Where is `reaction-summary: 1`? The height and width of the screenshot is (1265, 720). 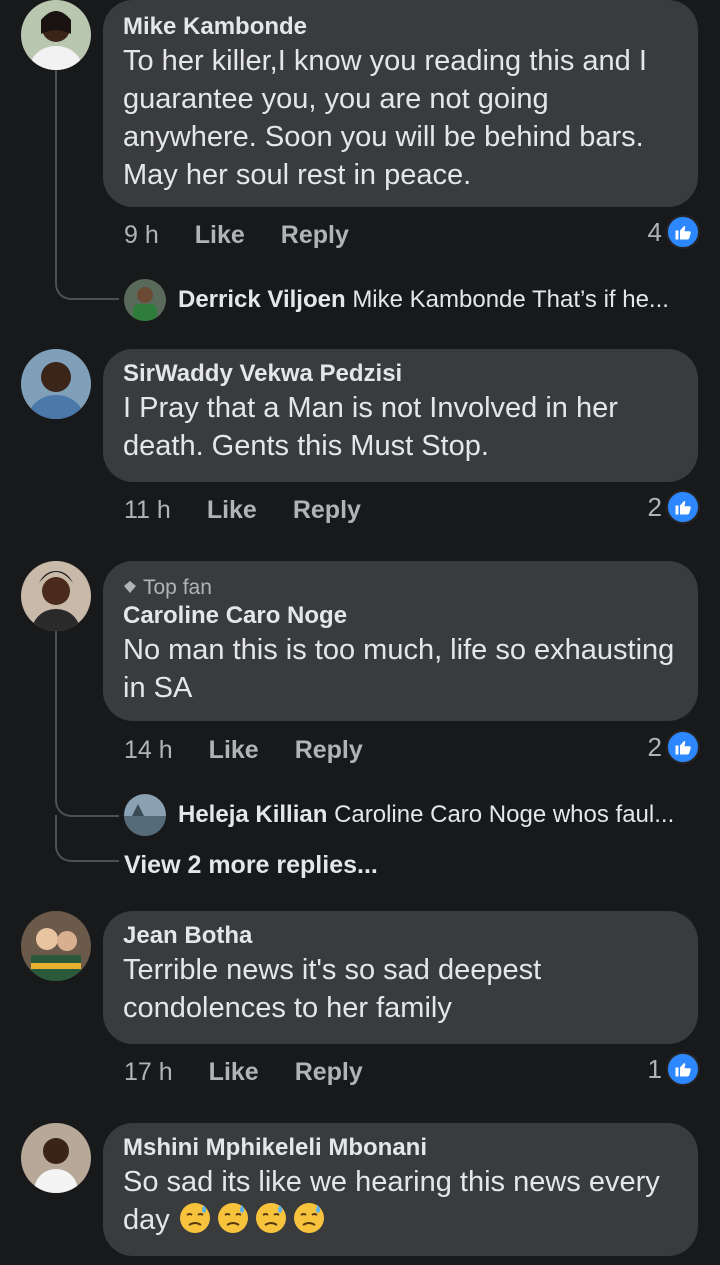
reaction-summary: 1 is located at coordinates (674, 1069).